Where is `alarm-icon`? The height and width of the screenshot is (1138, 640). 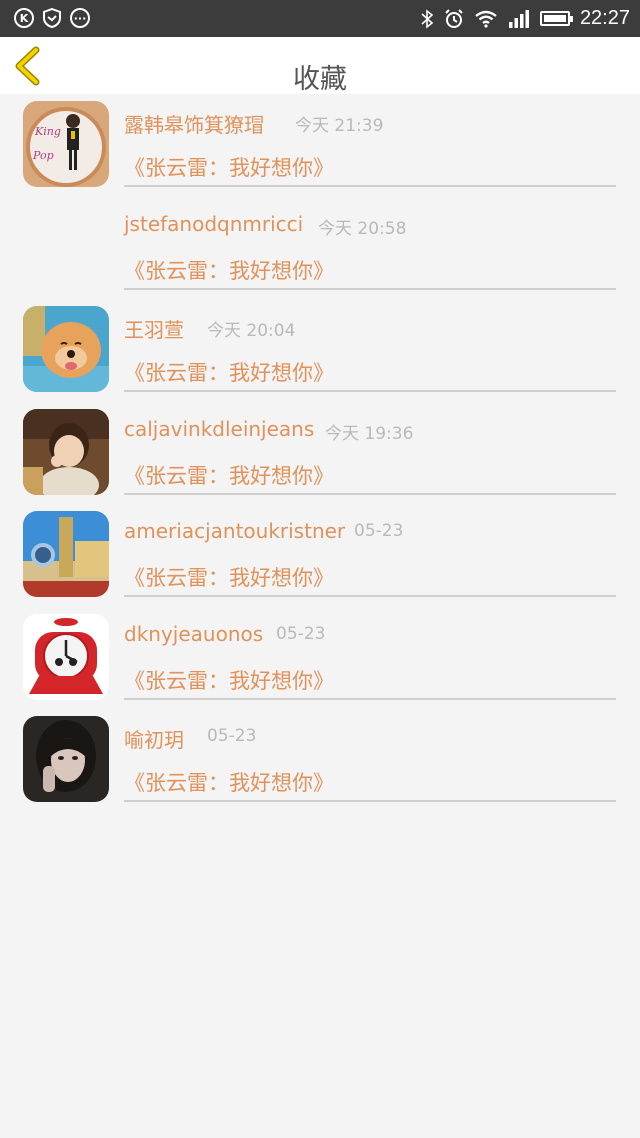 alarm-icon is located at coordinates (454, 18).